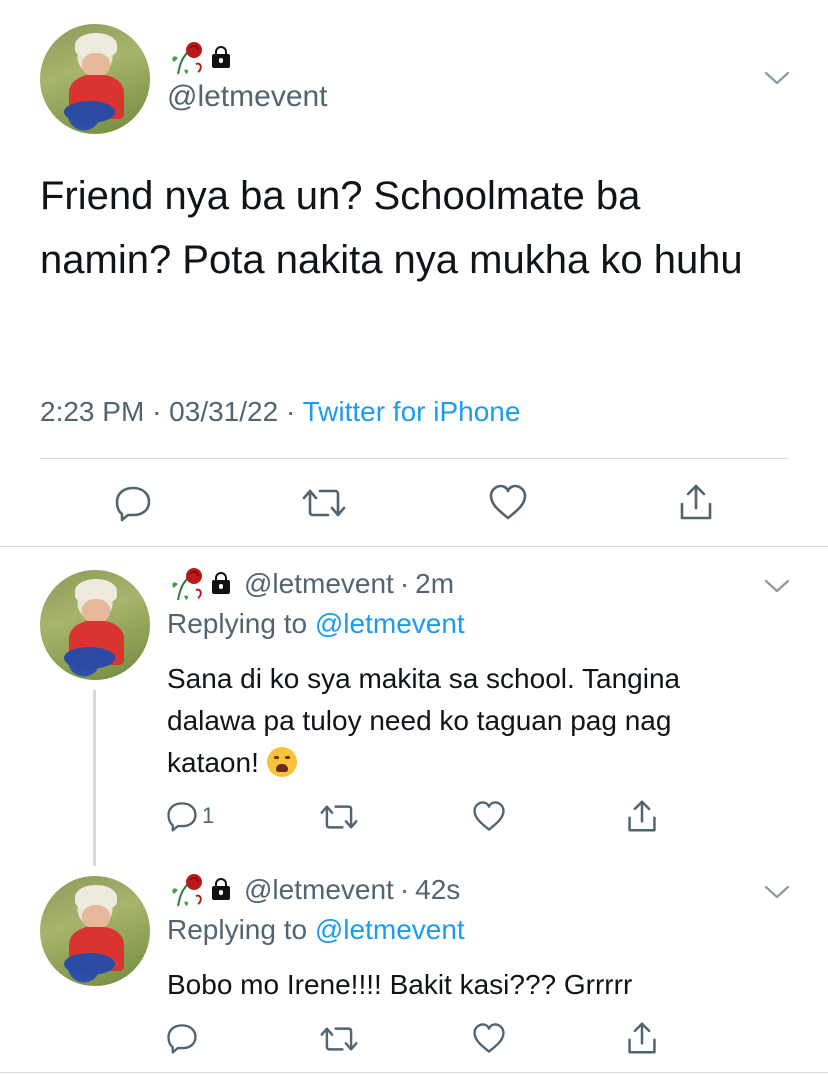 Image resolution: width=828 pixels, height=1075 pixels. I want to click on tweet-meta: 2:23 PM · 03/31/22 · Twitter for iPhone, so click(280, 412).